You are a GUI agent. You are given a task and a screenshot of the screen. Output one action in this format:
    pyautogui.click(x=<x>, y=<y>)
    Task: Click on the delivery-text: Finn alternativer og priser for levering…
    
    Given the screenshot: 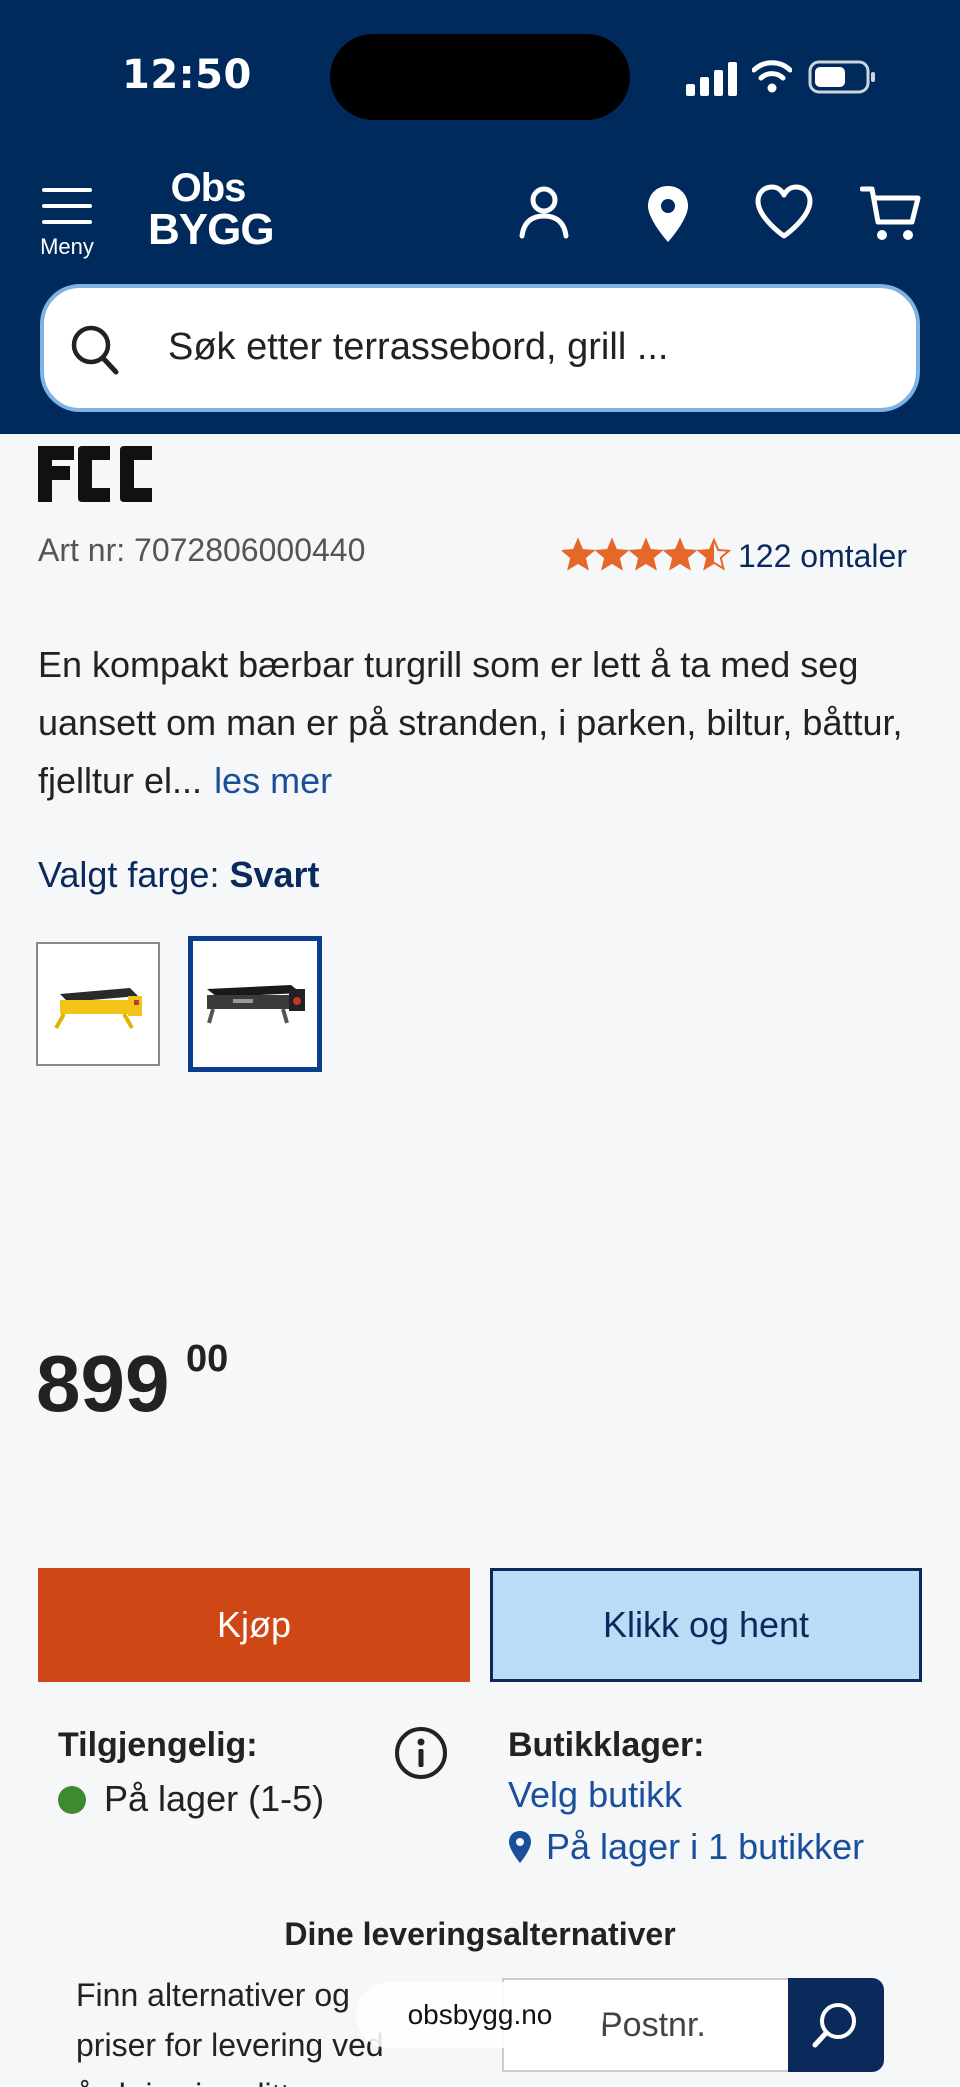 What is the action you would take?
    pyautogui.click(x=230, y=2032)
    